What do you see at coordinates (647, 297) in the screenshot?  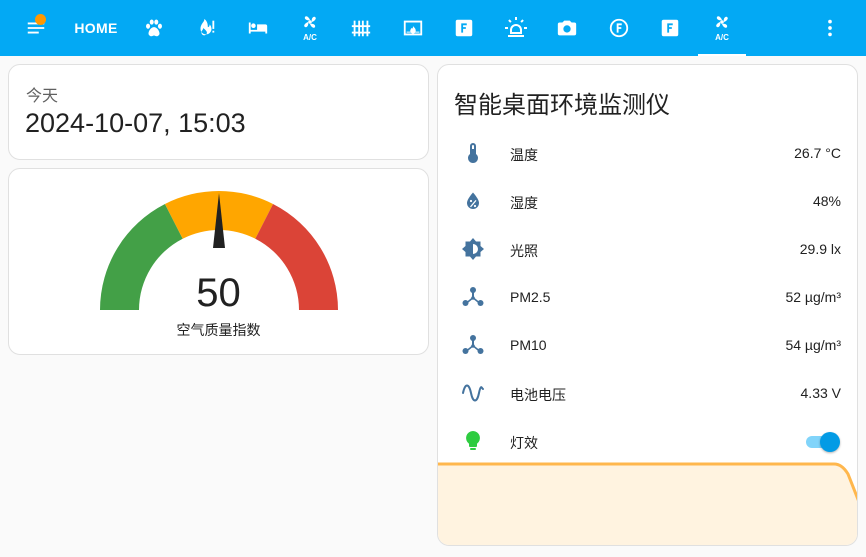 I see `entity-row-pm25: PM2.5 52 µg/m³` at bounding box center [647, 297].